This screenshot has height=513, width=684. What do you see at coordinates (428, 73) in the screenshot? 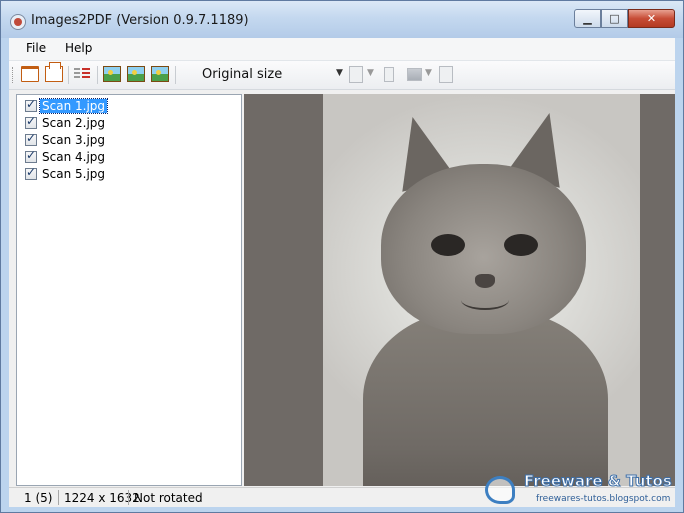
I see `image-options-dropdown-icon: ▼` at bounding box center [428, 73].